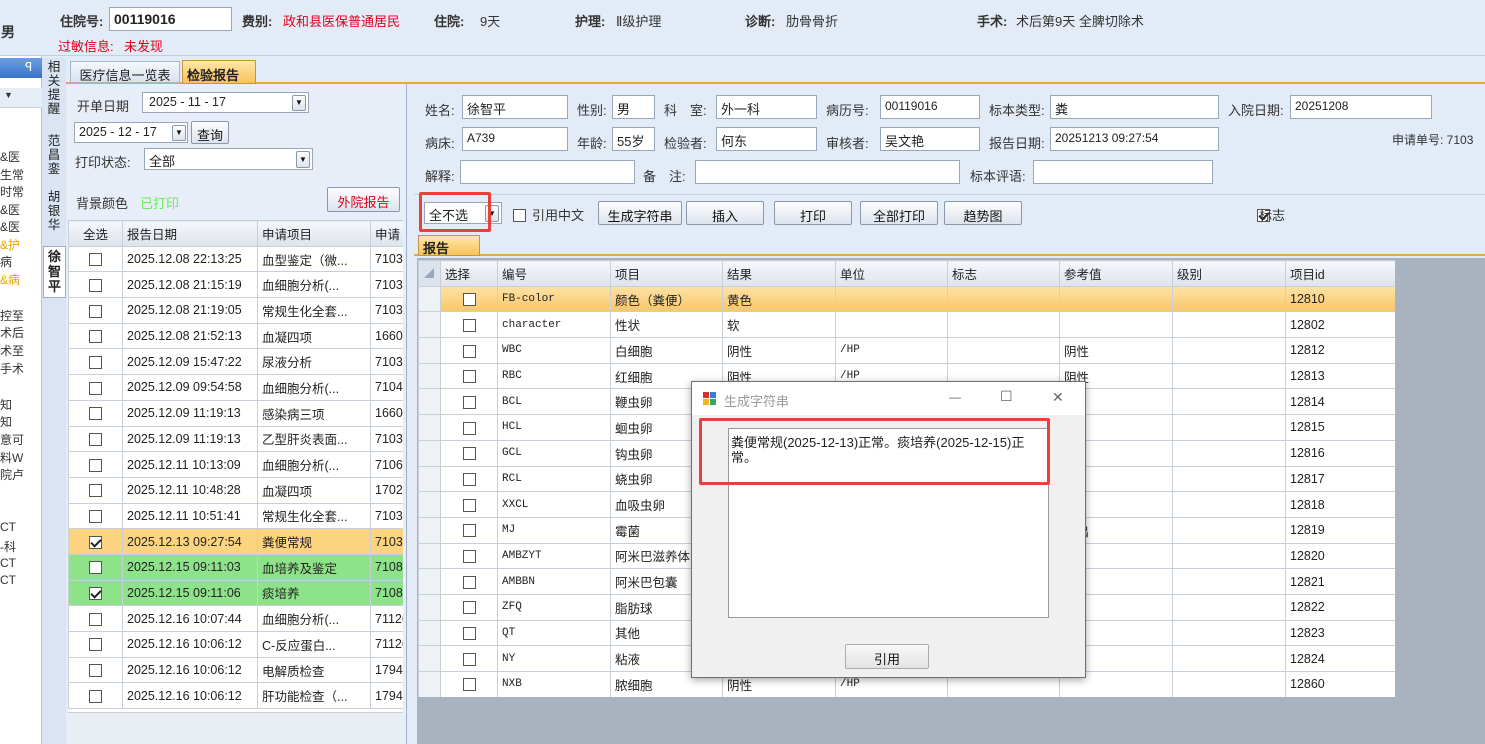 The image size is (1485, 744). Describe the element at coordinates (666, 273) in the screenshot. I see `col-item: 项目` at that location.